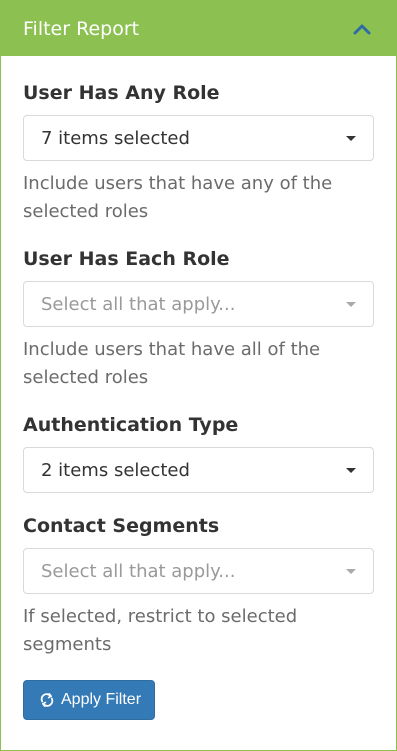  Describe the element at coordinates (121, 93) in the screenshot. I see `filter-label: User Has Any Role` at that location.